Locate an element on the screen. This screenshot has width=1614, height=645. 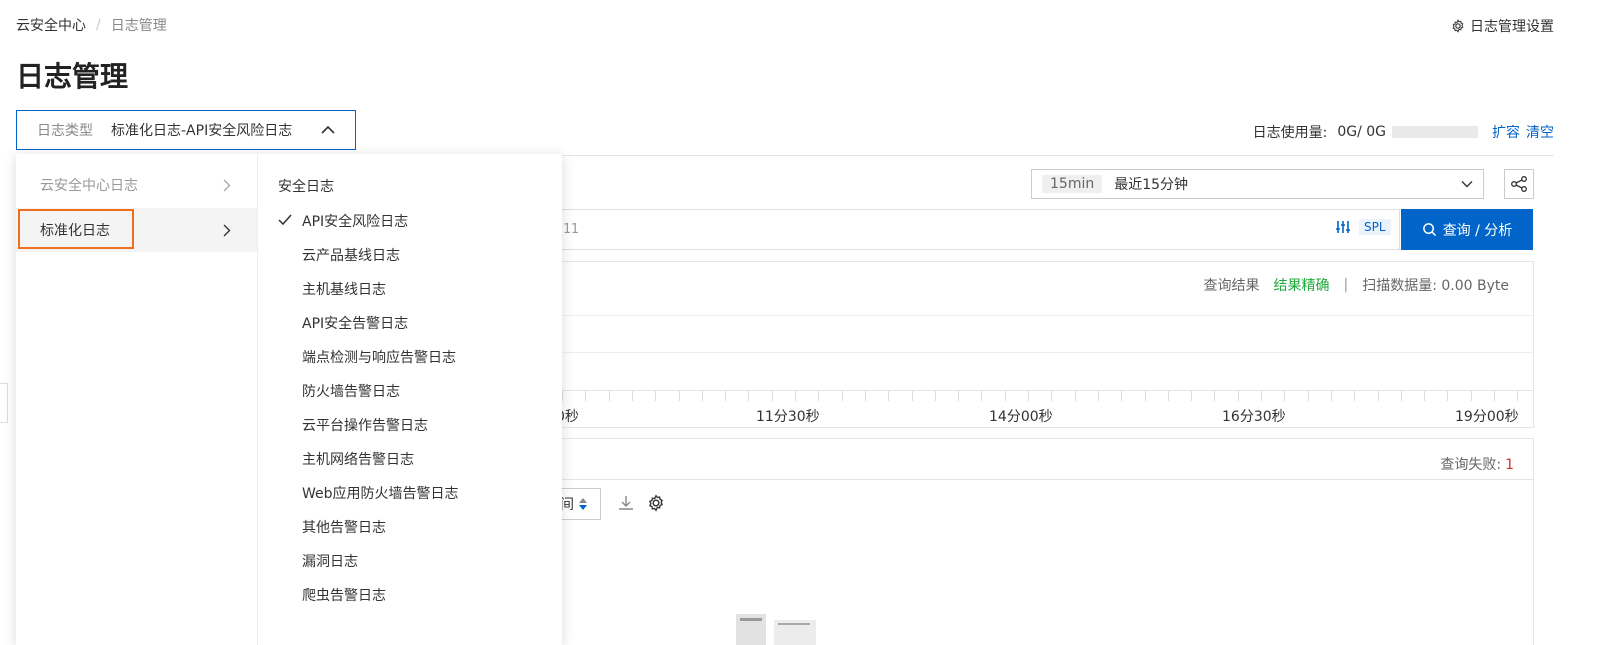
usage-bar is located at coordinates (1435, 132).